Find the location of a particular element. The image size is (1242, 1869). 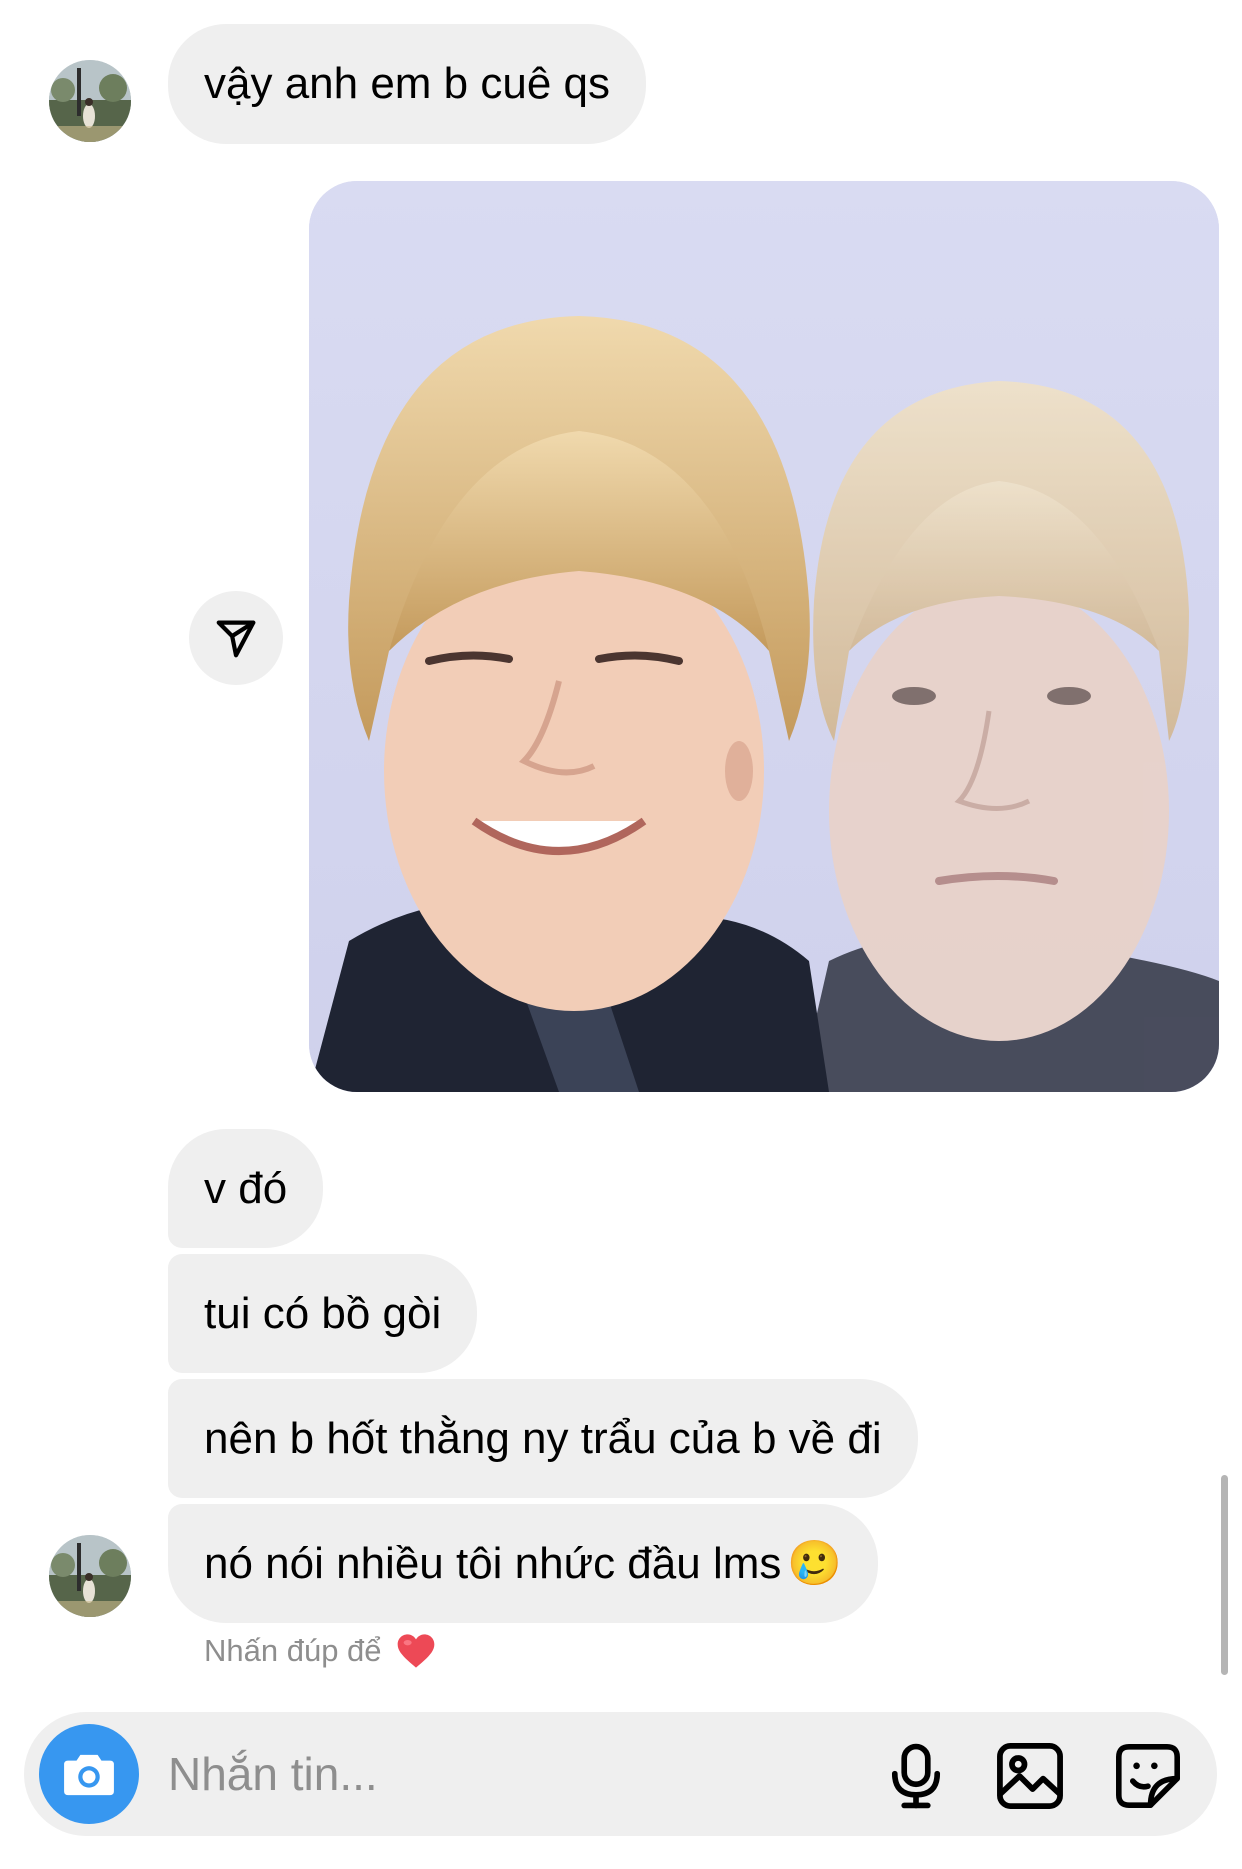

message-bubble: tui có bồ gòi is located at coordinates (323, 1313).